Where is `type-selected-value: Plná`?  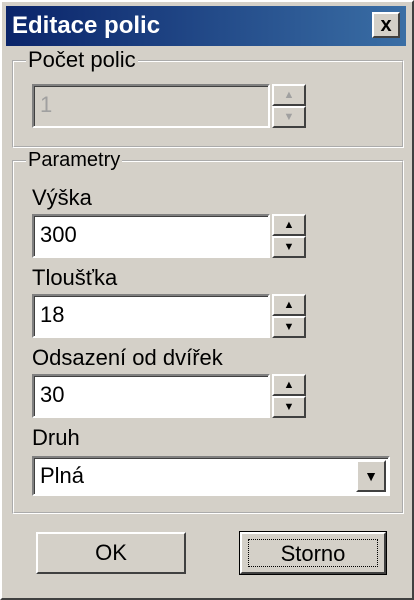
type-selected-value: Plná is located at coordinates (62, 475).